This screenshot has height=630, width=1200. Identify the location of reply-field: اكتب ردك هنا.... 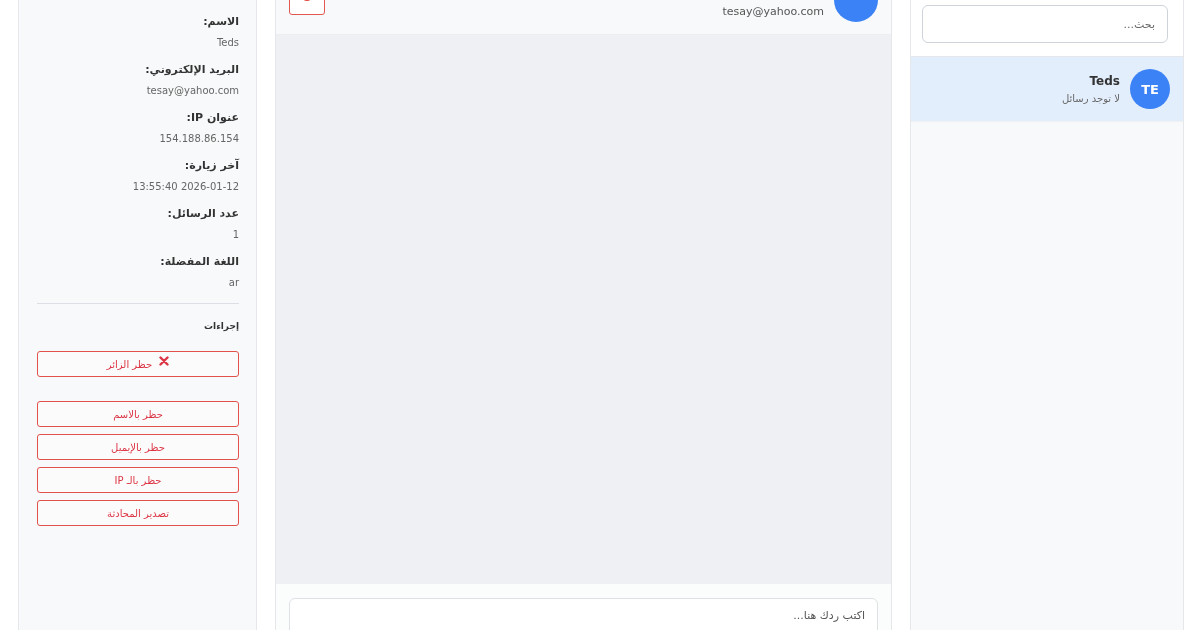
(583, 614).